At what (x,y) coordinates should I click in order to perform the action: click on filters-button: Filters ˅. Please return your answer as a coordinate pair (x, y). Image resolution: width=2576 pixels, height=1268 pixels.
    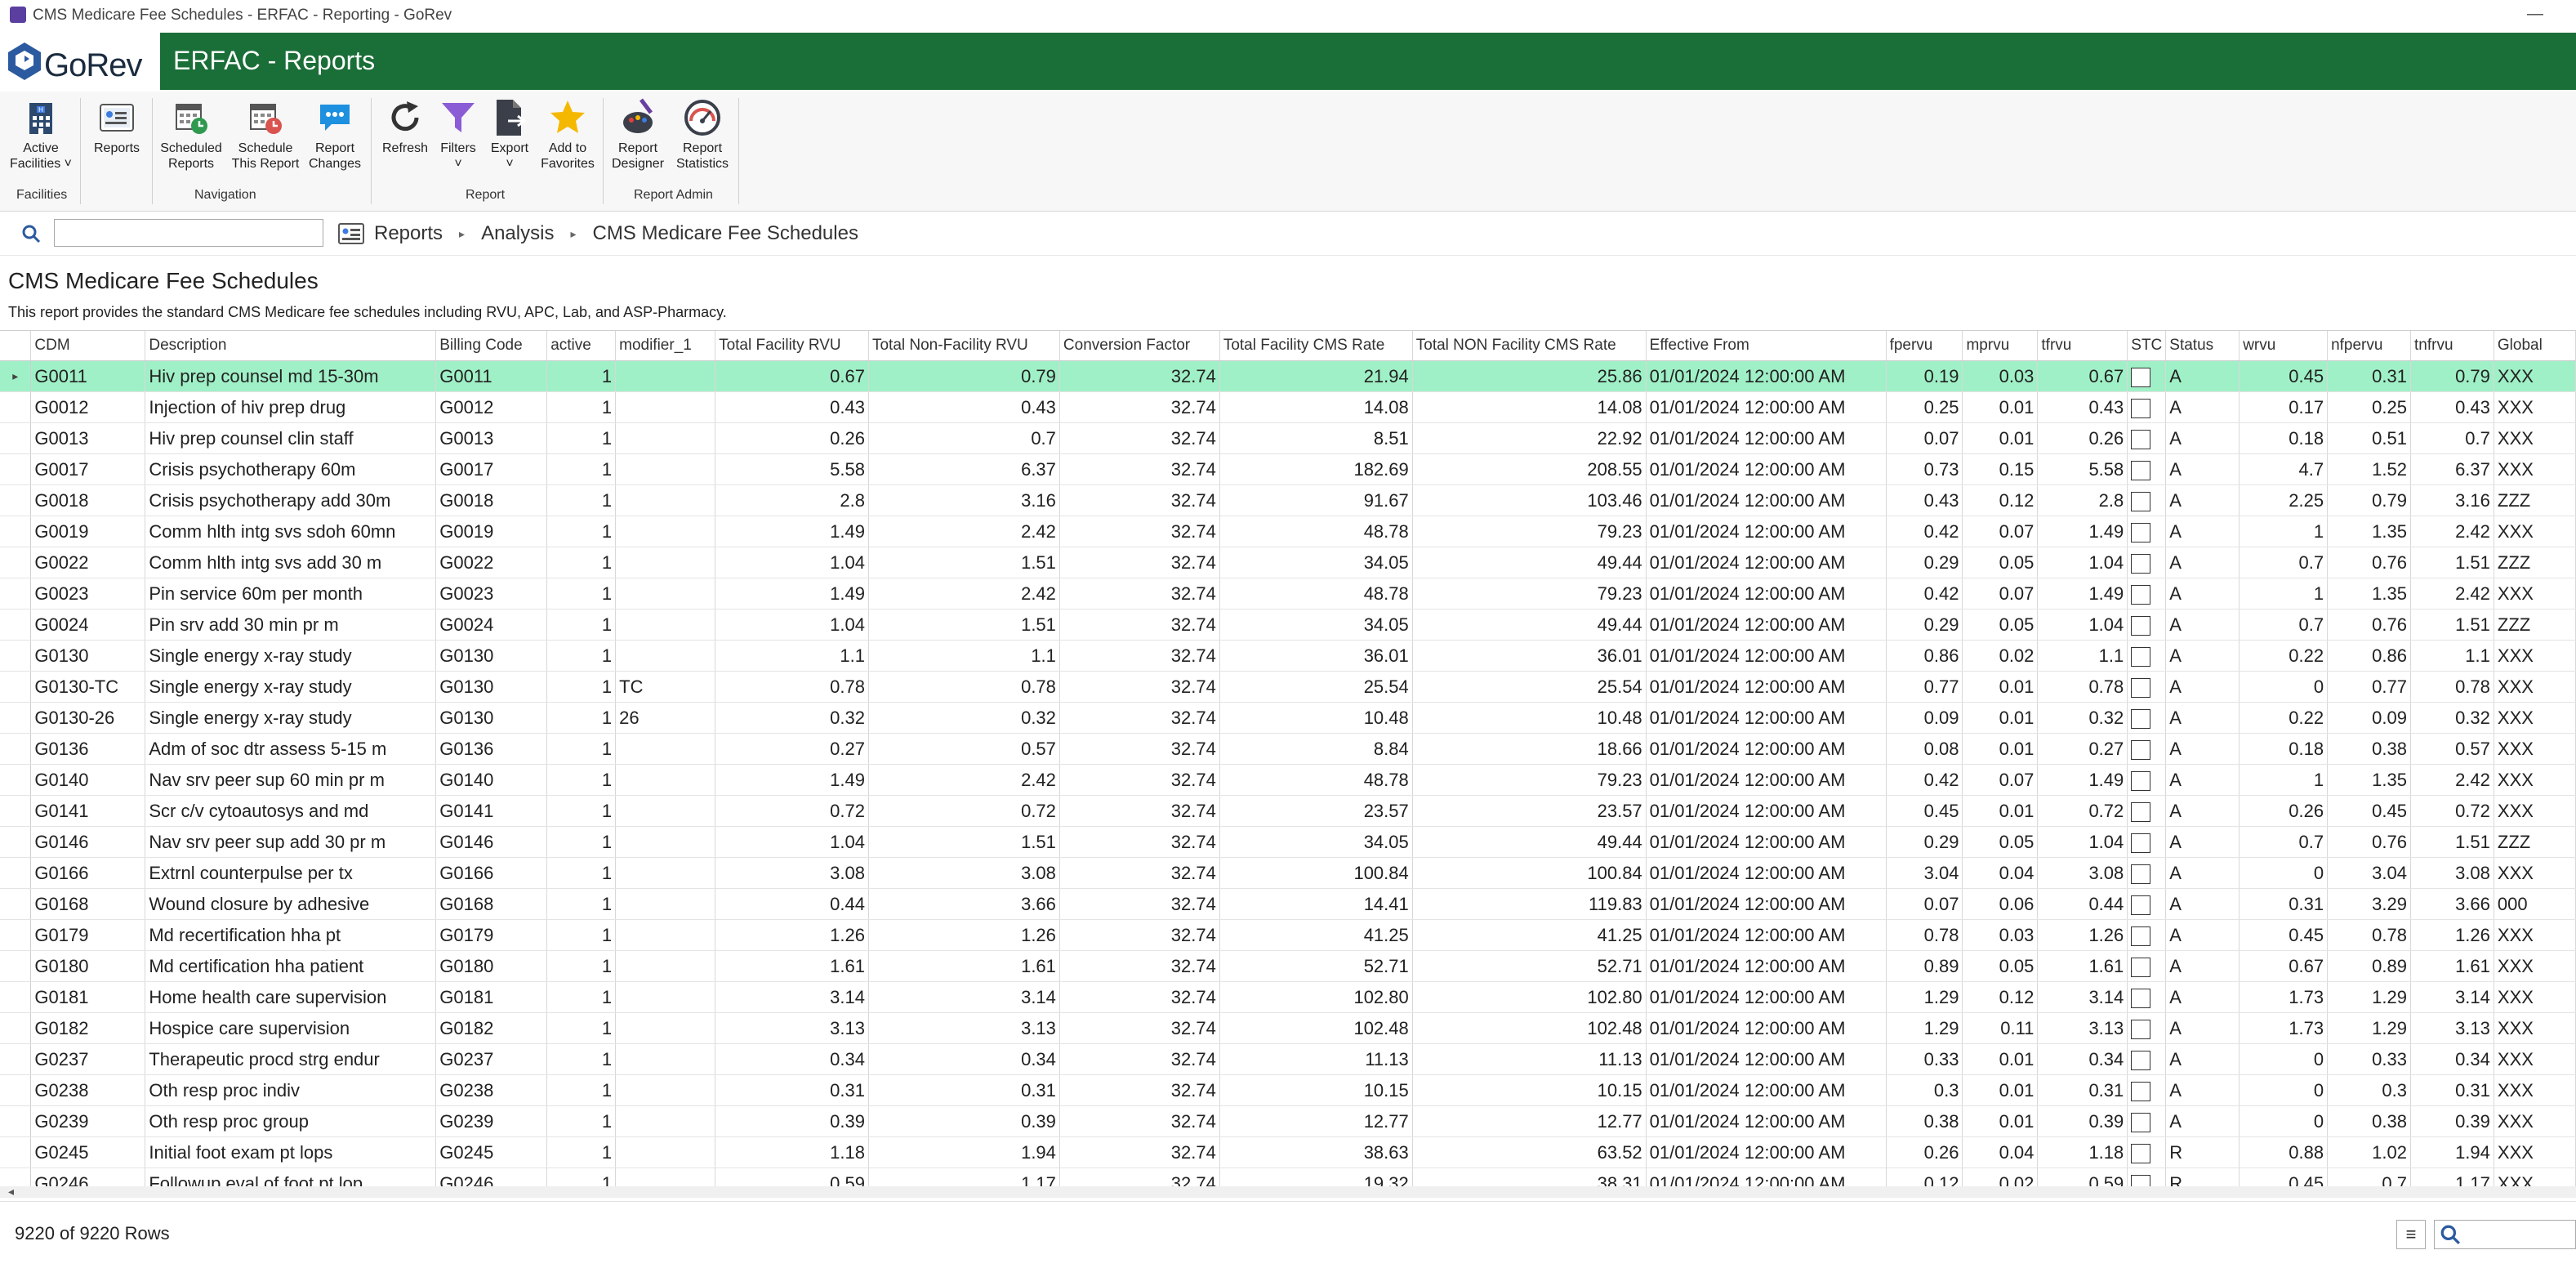
    Looking at the image, I should click on (458, 135).